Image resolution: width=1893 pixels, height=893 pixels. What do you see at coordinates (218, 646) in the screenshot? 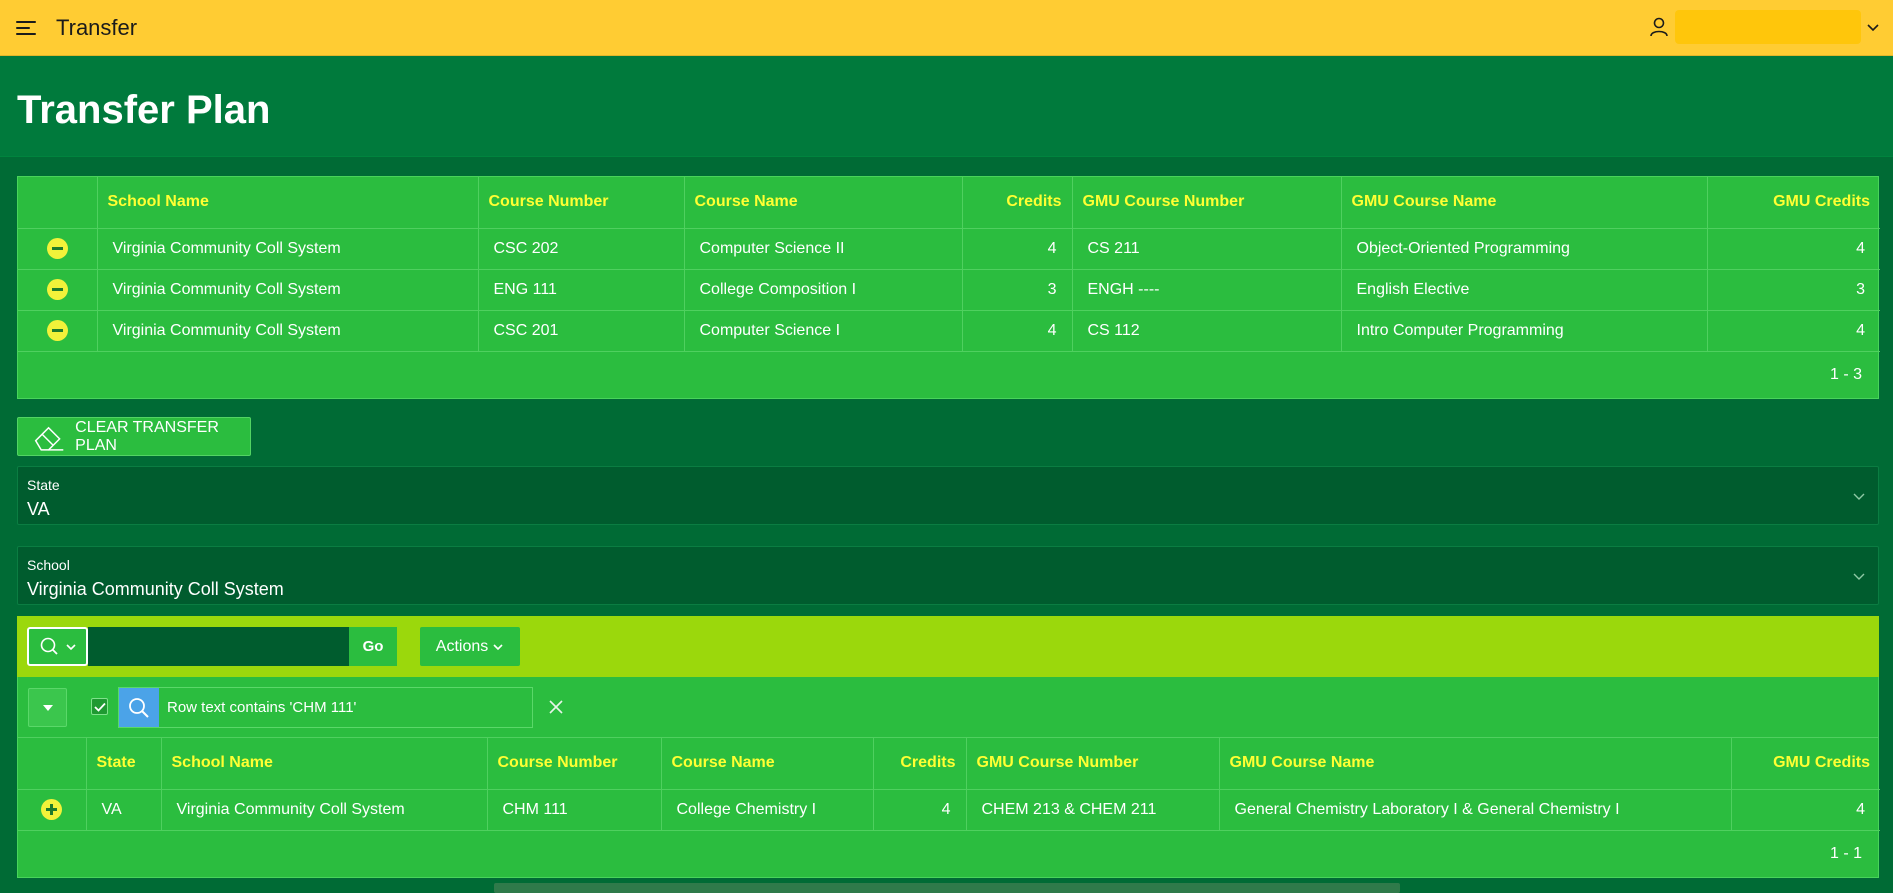
I see `search-input` at bounding box center [218, 646].